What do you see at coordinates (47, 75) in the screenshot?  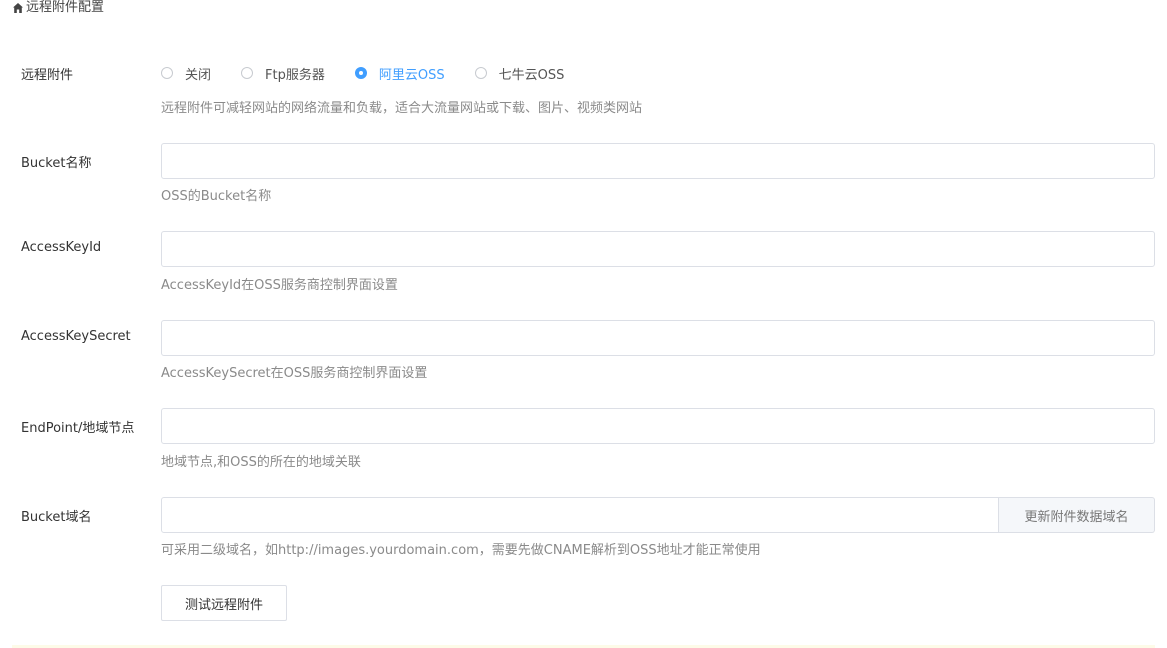 I see `remote-attachment-label: 远程附件` at bounding box center [47, 75].